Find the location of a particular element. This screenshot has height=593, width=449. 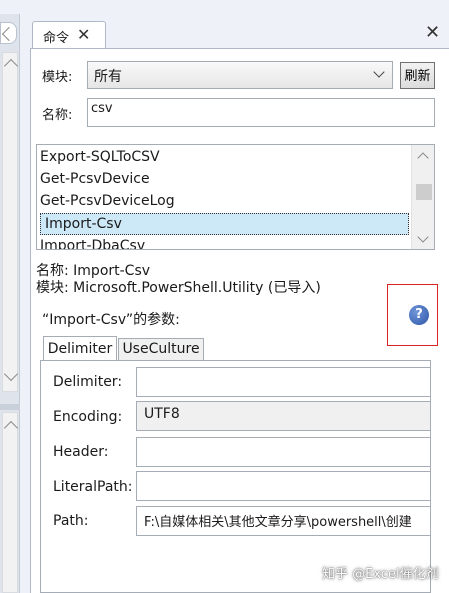

watermark: 知乎 @Excel催化剂 is located at coordinates (380, 574).